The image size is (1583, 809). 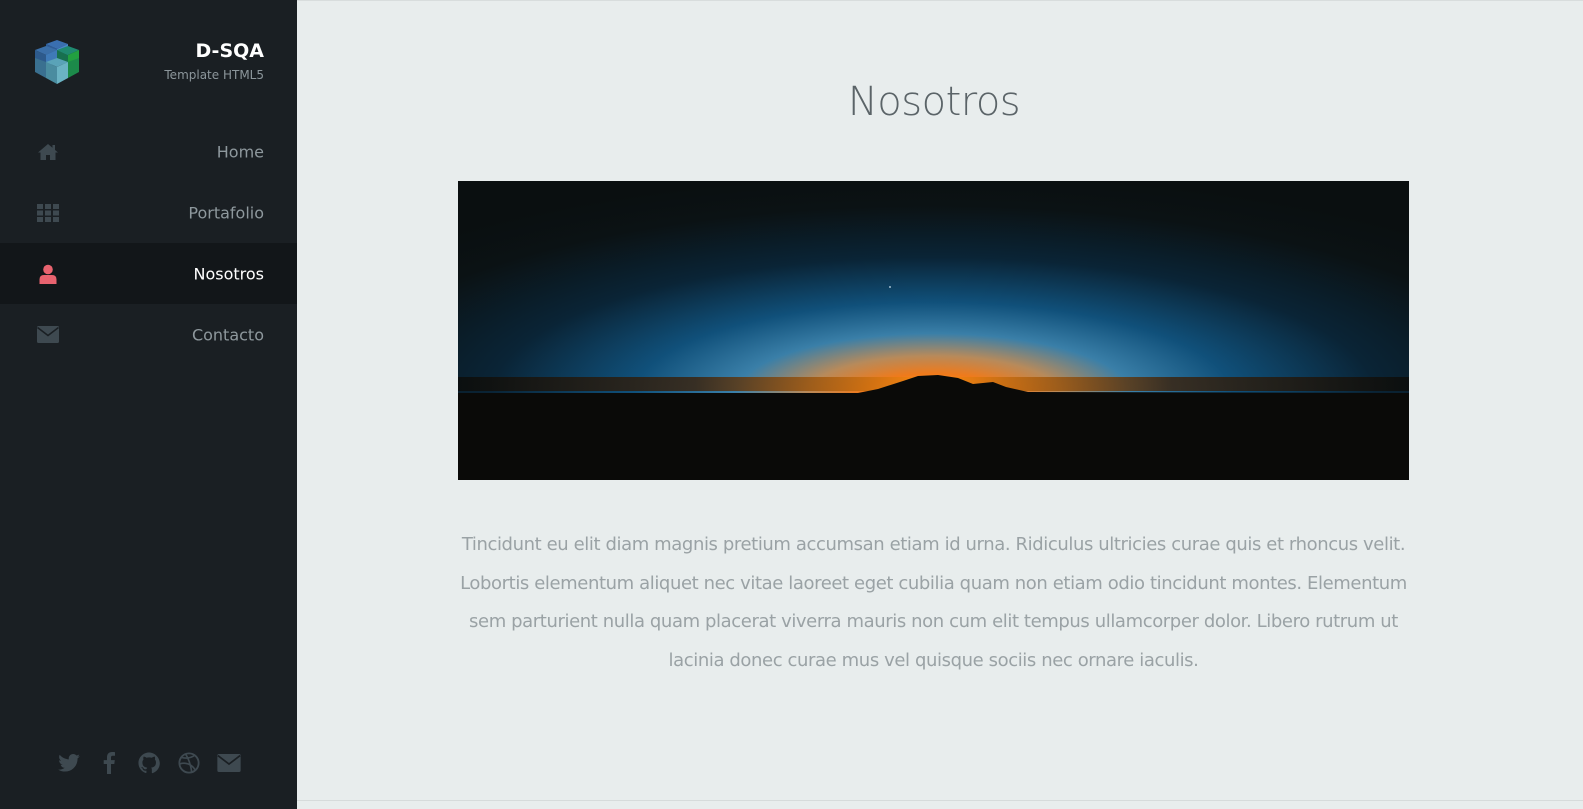 I want to click on social-links, so click(x=148, y=763).